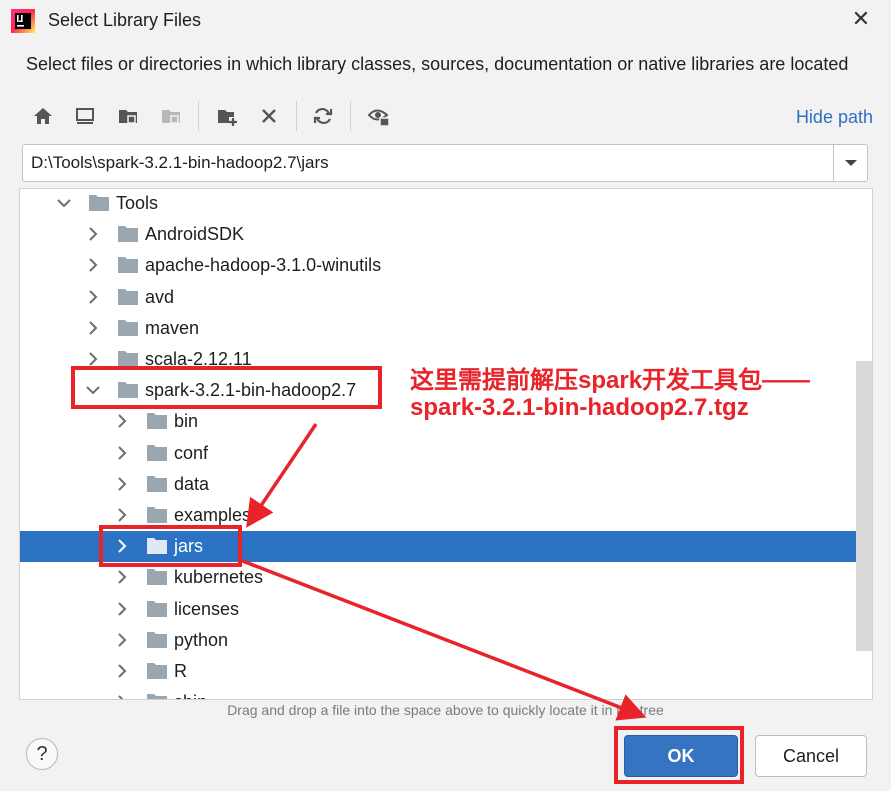 The width and height of the screenshot is (891, 791). What do you see at coordinates (195, 234) in the screenshot?
I see `tree-item-label: AndroidSDK` at bounding box center [195, 234].